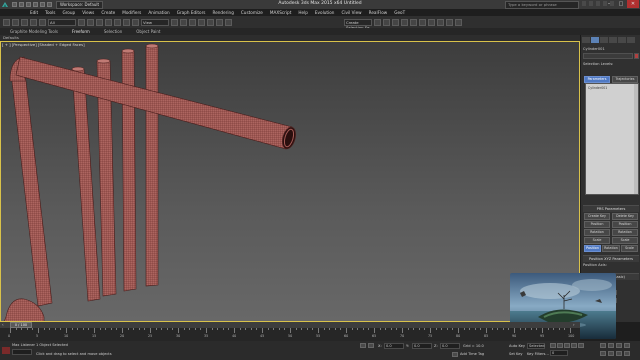  Describe the element at coordinates (108, 12) in the screenshot. I see `menu-create: Create` at that location.